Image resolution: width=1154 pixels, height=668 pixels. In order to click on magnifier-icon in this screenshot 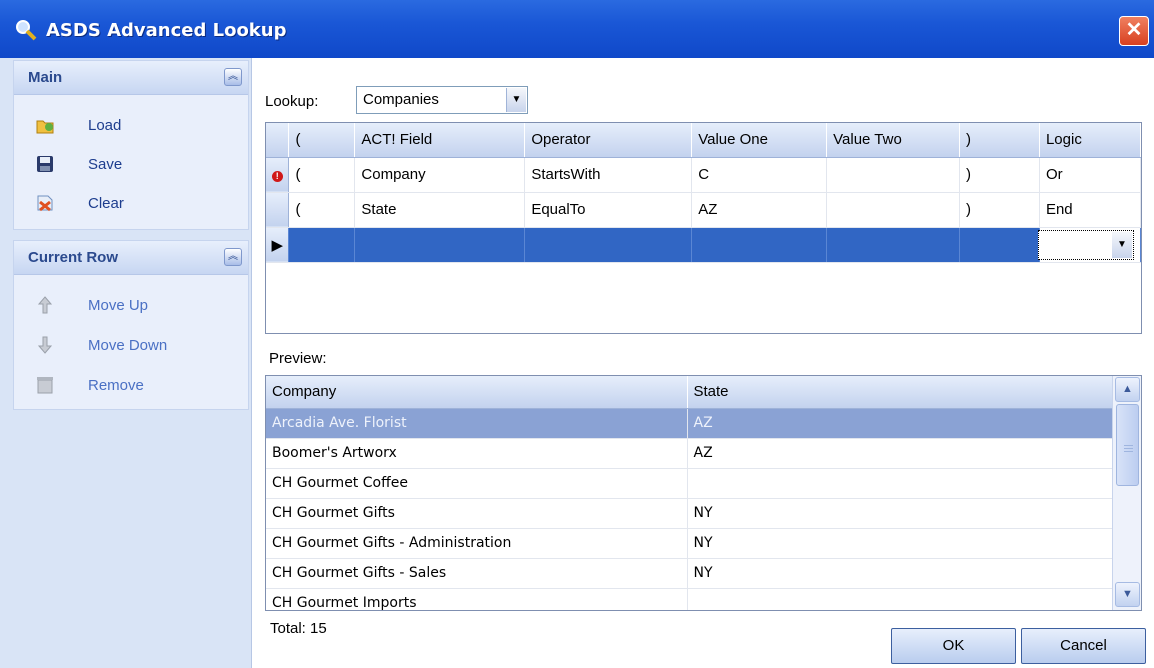, I will do `click(26, 30)`.